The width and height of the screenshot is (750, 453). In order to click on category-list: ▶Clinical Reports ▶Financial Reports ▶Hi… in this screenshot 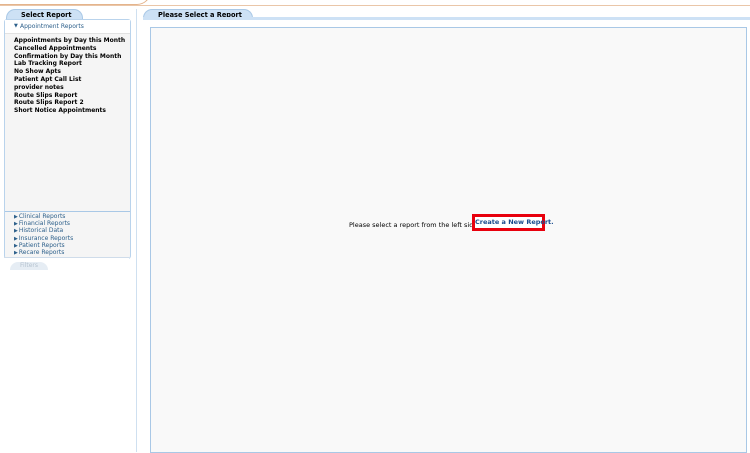, I will do `click(43, 234)`.